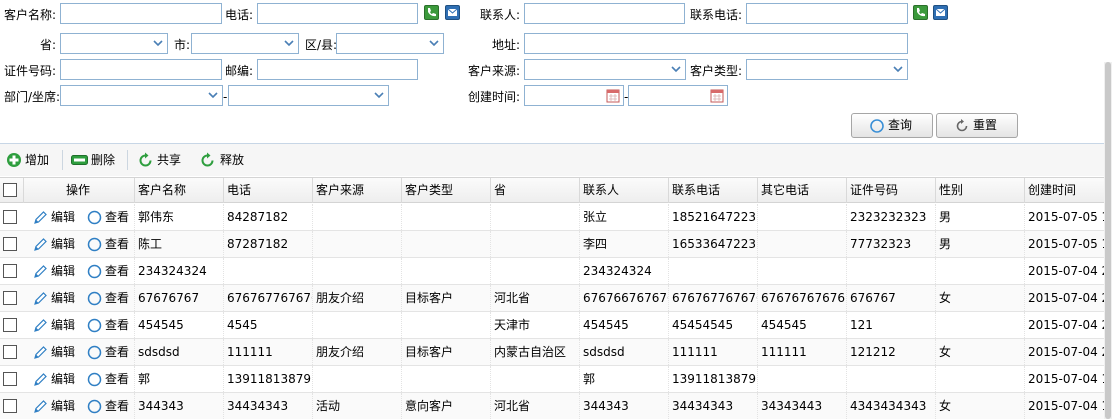  Describe the element at coordinates (623, 190) in the screenshot. I see `header-contact: 联系人` at that location.